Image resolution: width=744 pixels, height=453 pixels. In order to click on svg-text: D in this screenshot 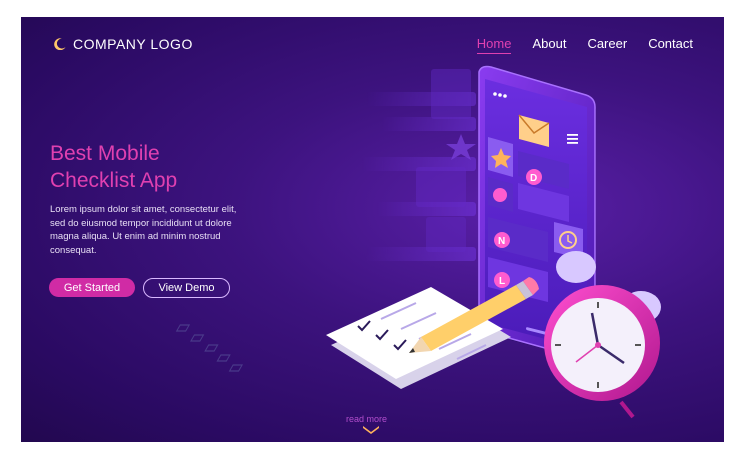, I will do `click(533, 178)`.